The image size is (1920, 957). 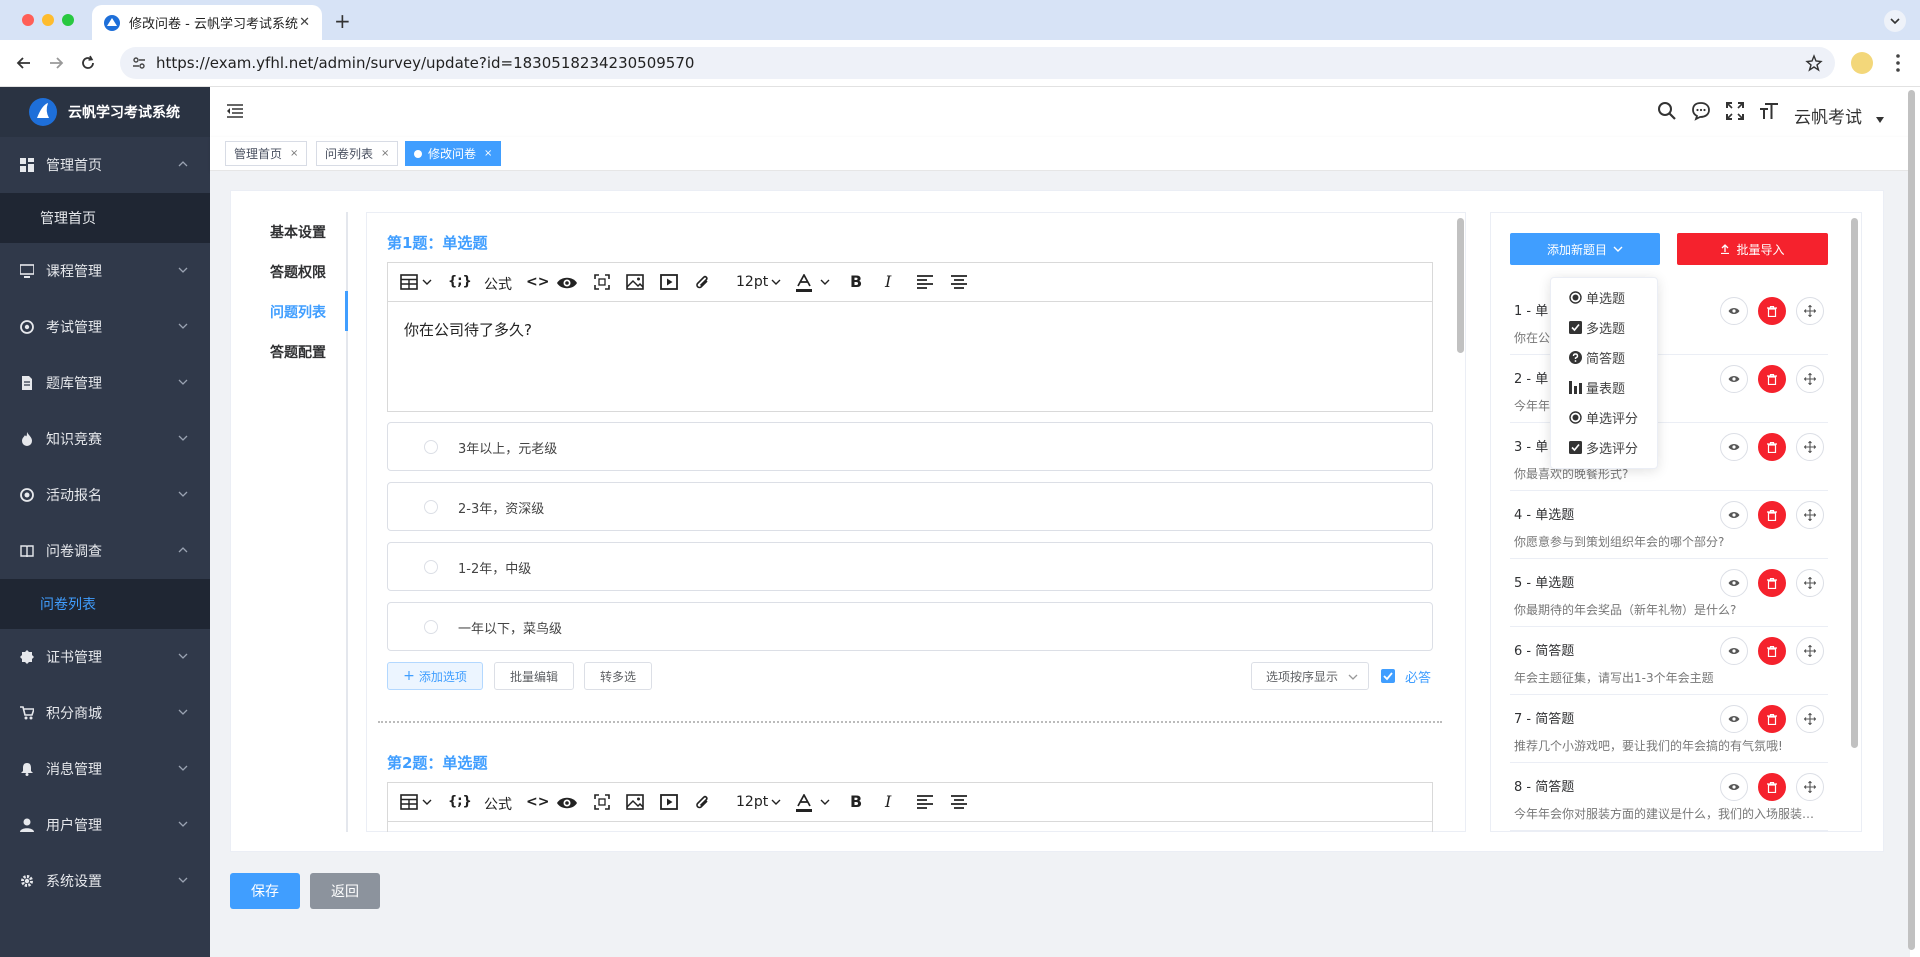 I want to click on outline-question-item: 6 - 简答题 年会主题征集，请写出1-3个年会主题, so click(x=1669, y=661).